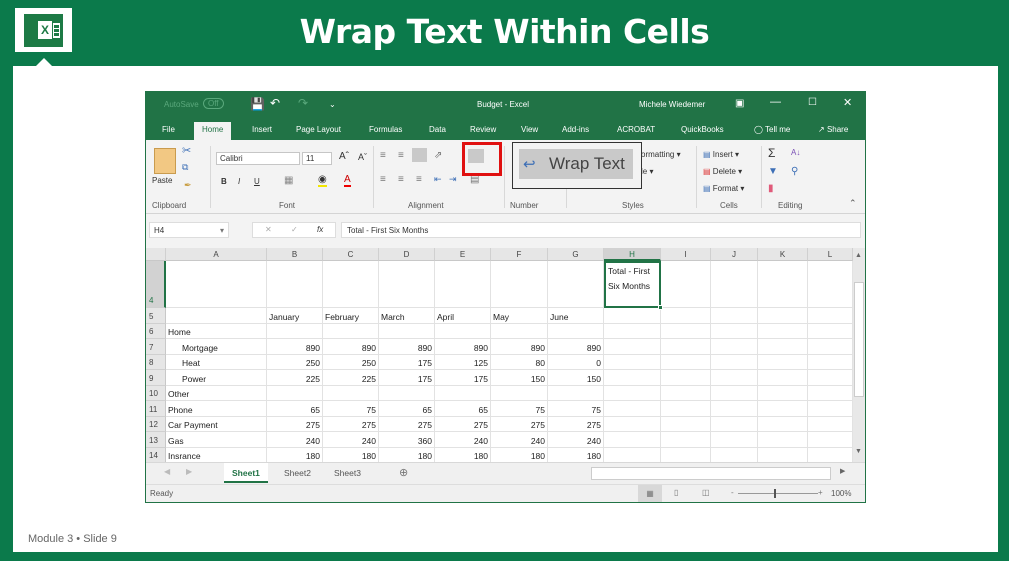 The width and height of the screenshot is (1009, 561). What do you see at coordinates (463, 316) in the screenshot?
I see `cell: April` at bounding box center [463, 316].